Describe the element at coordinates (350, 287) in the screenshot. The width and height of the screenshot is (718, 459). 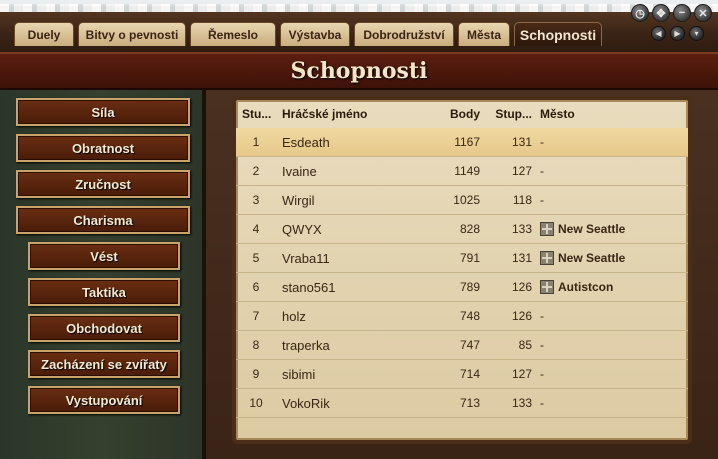
I see `row-player-name: stano561` at that location.